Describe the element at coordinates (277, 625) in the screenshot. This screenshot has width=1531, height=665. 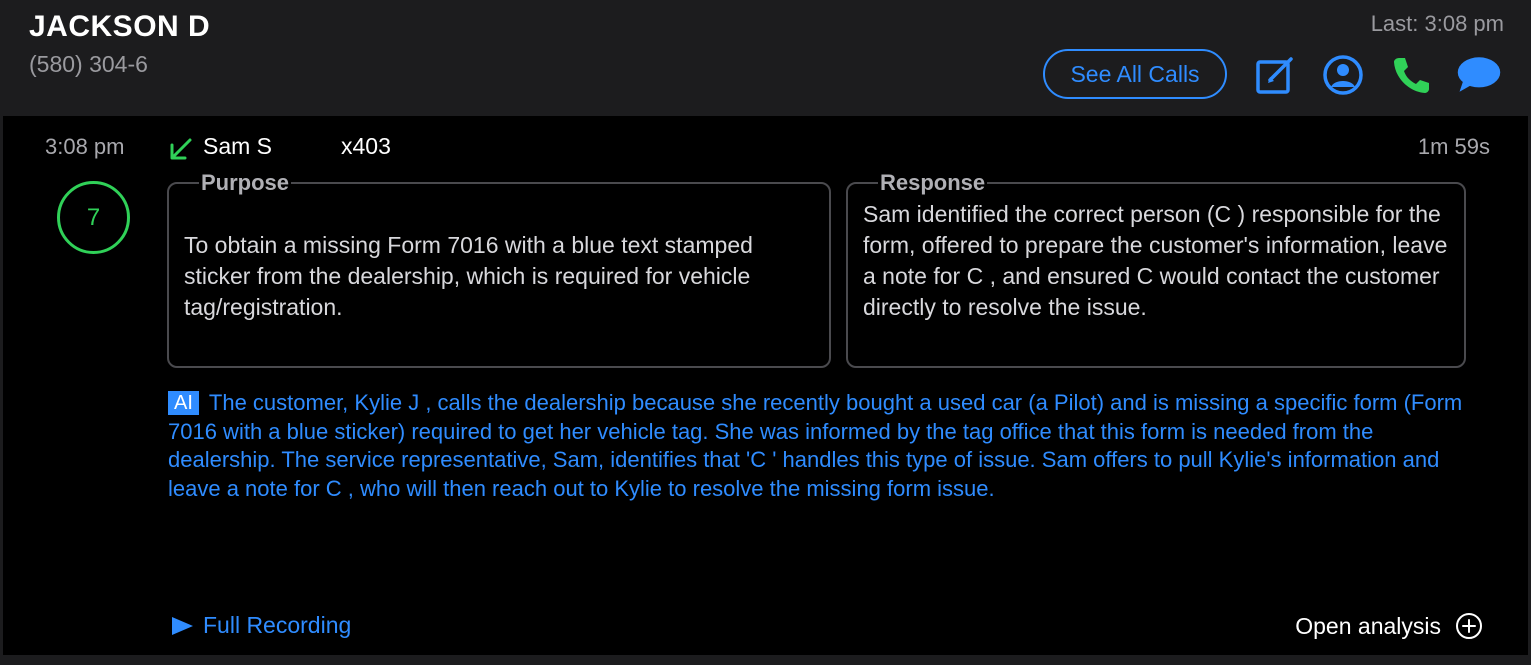
I see `full-recording-label: Full Recording` at that location.